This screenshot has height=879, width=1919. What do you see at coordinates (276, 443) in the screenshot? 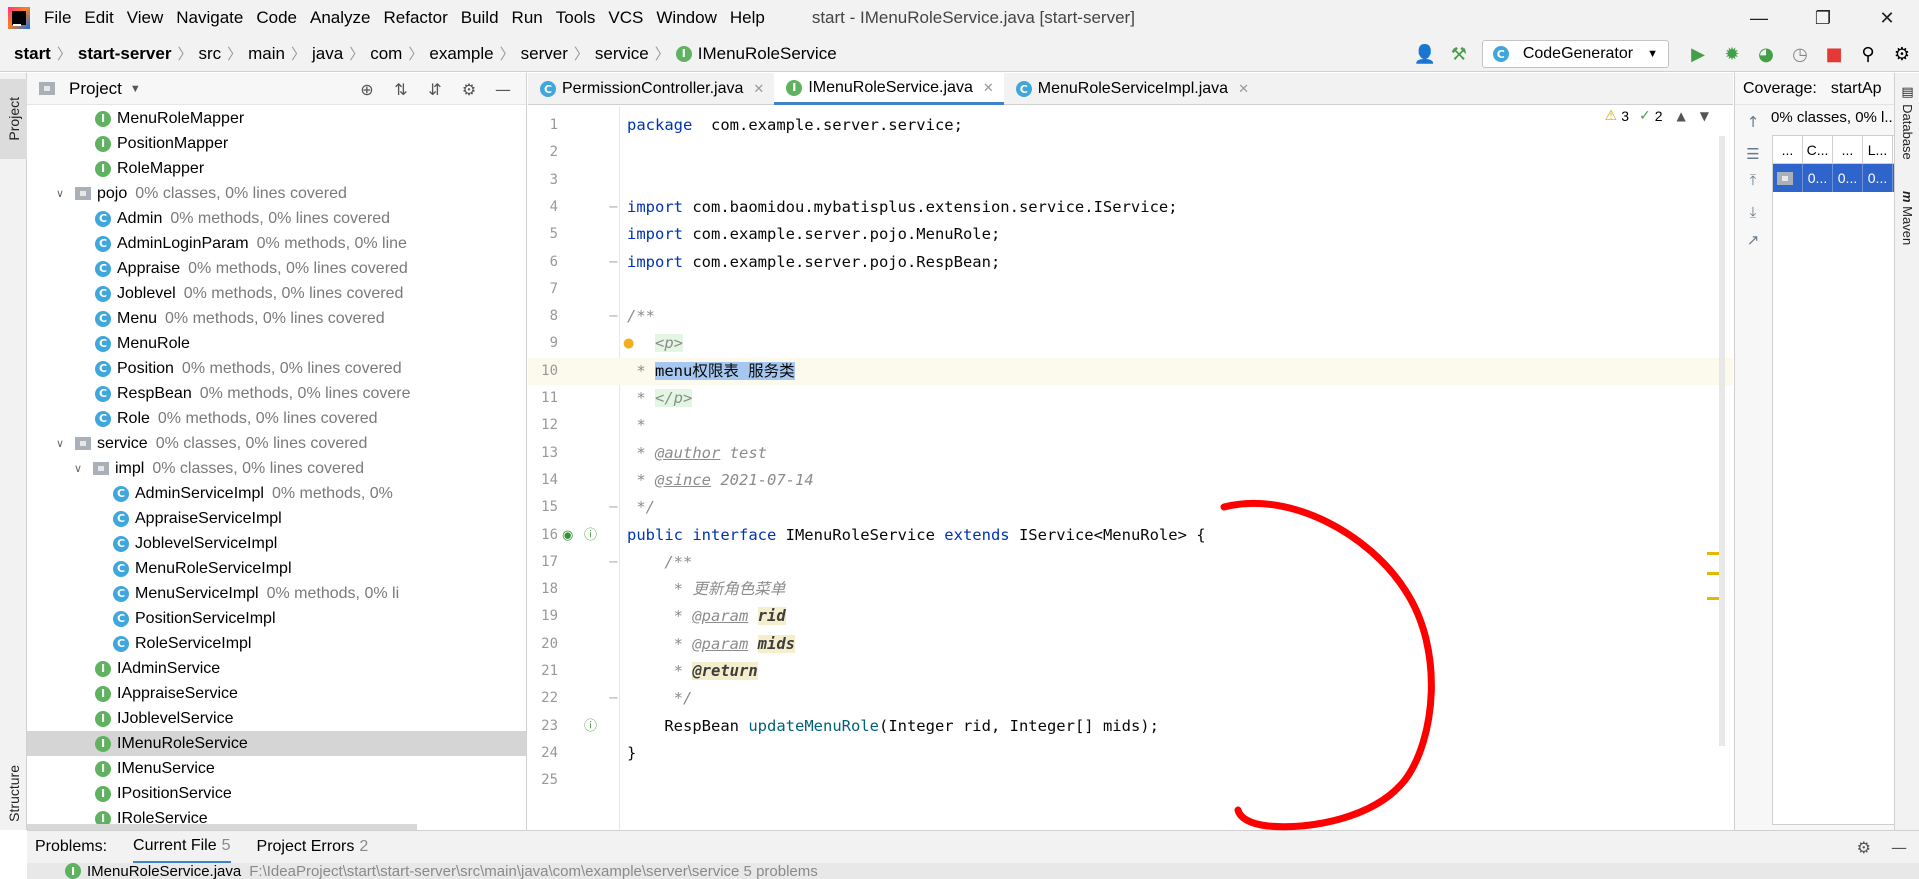
I see `tree-item: ∨ service 0% classes, 0% lines covered` at bounding box center [276, 443].